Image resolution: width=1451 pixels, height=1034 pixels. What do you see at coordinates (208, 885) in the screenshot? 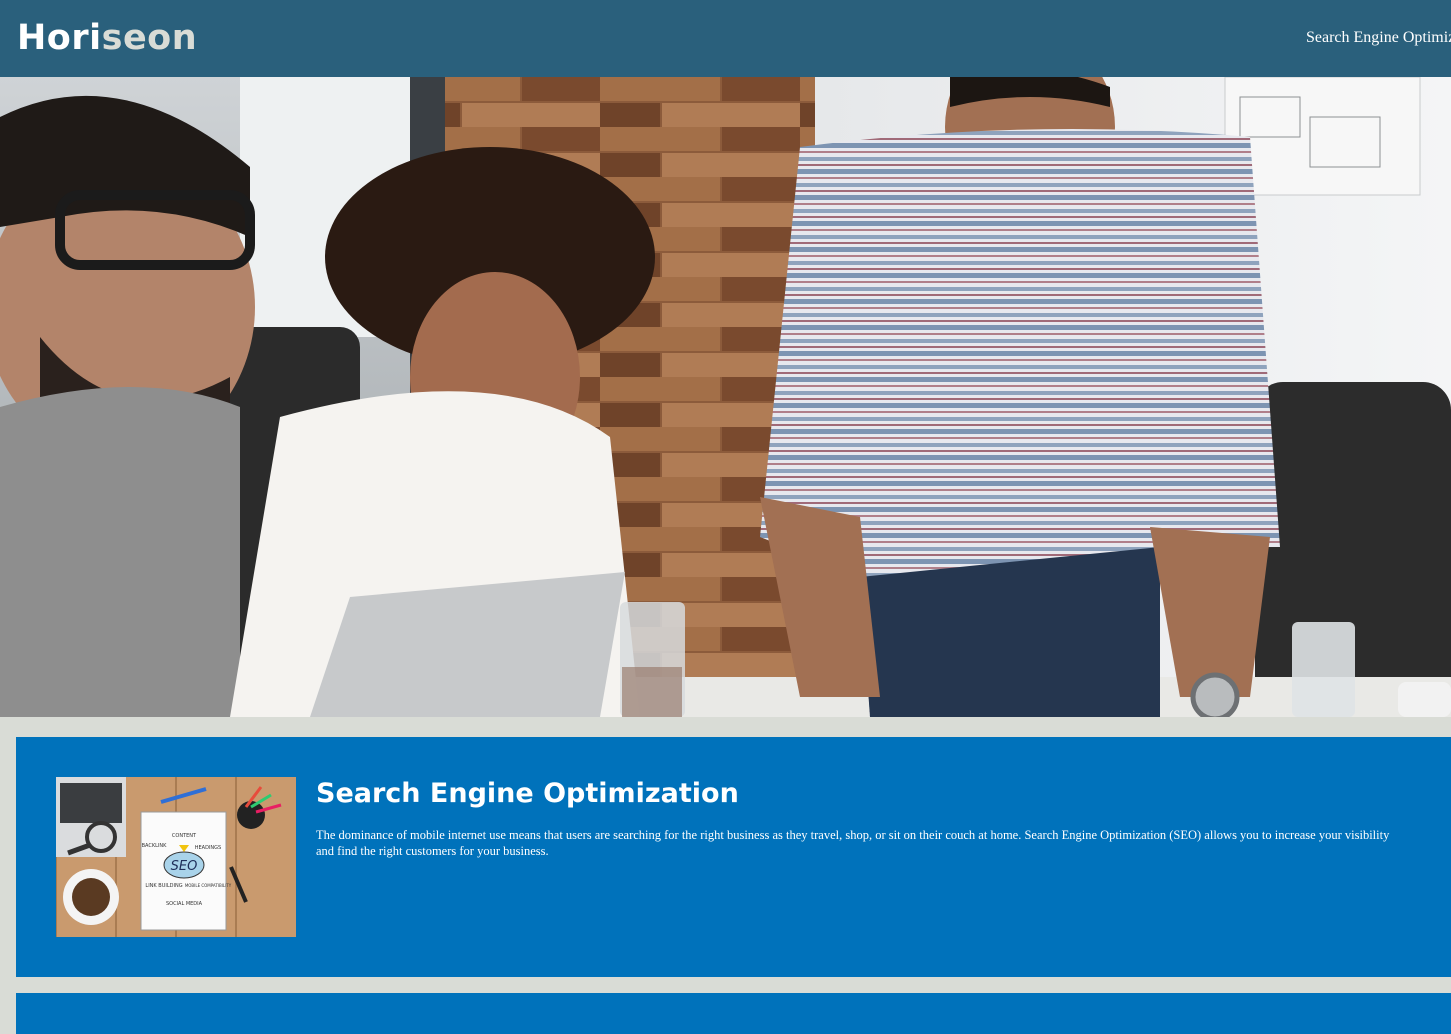
I see `mobile-compat-label: MOBILE COMPATIBILITY` at bounding box center [208, 885].